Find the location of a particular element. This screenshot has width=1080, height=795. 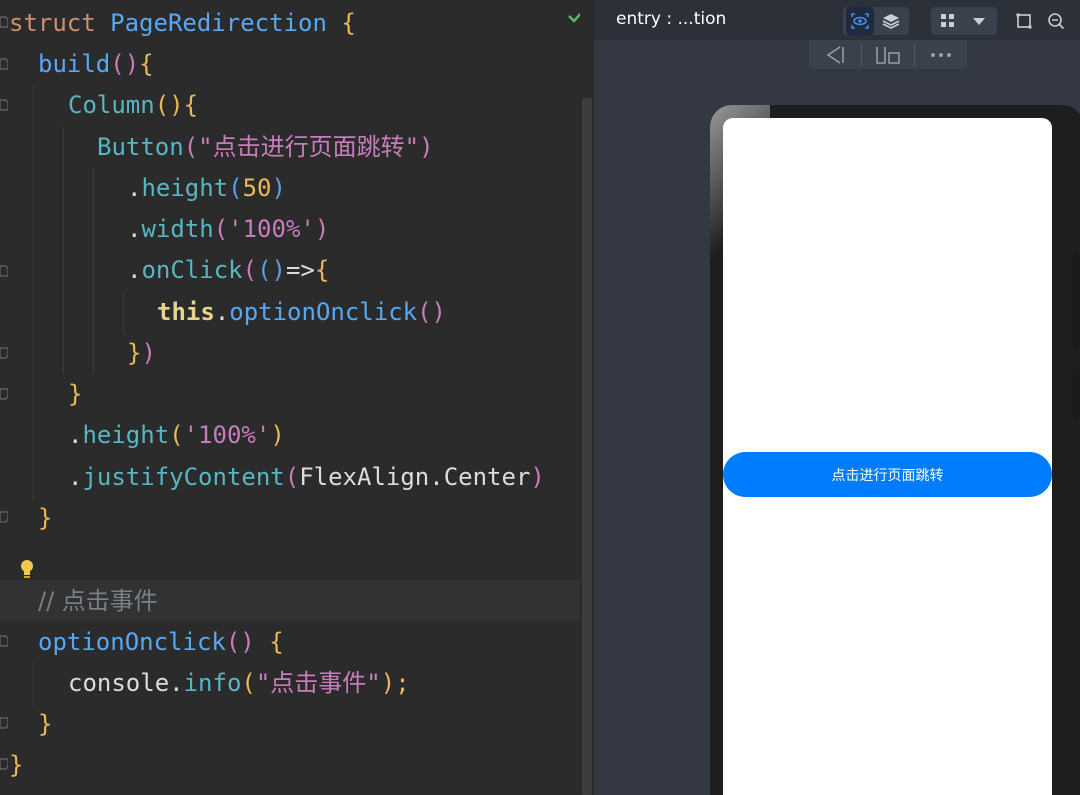

grid-icon is located at coordinates (948, 21).